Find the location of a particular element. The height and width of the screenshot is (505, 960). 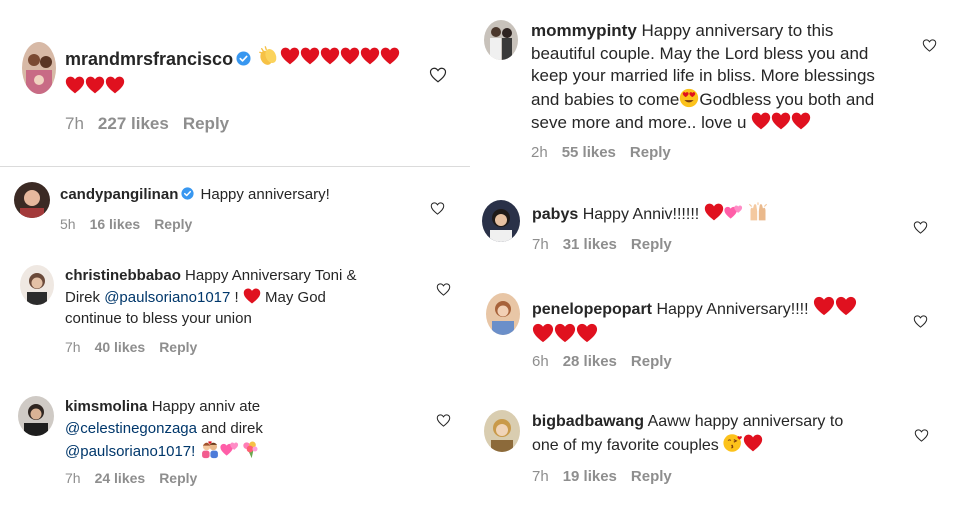

likes-count: 19 likes is located at coordinates (590, 476).